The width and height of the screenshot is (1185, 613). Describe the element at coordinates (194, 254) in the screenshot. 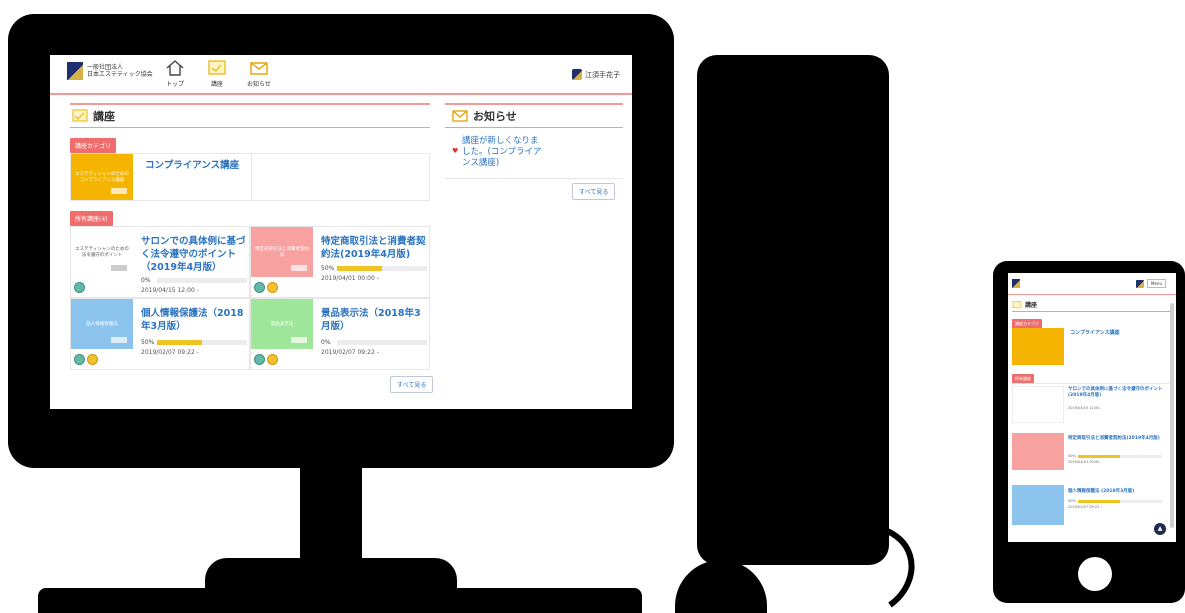

I see `course-title: サロンでの具体例に基づく法令遵守のポイント（2019年4月版）` at that location.